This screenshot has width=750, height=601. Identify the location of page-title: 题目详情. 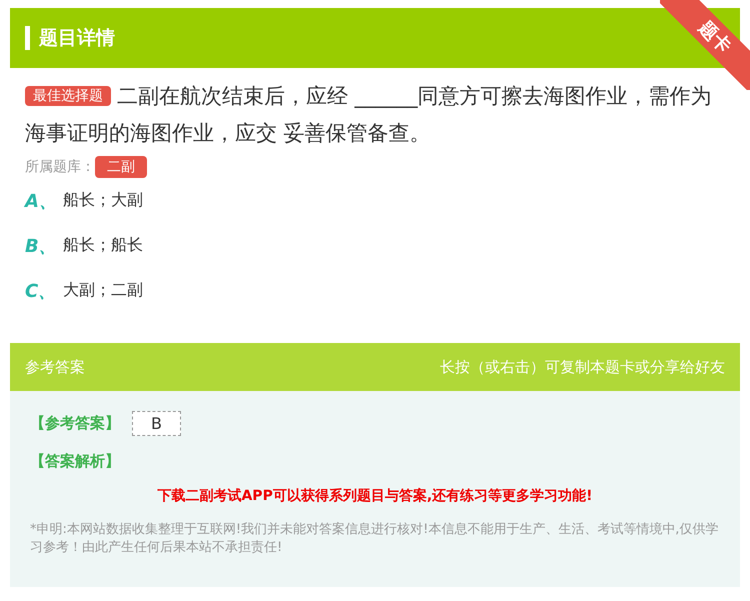
(77, 38).